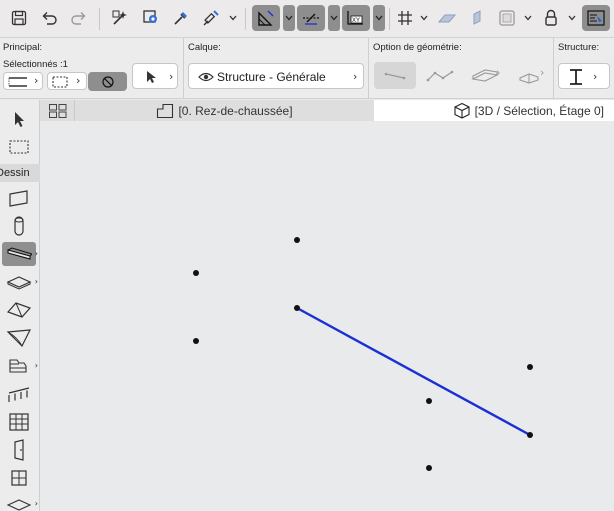 The width and height of the screenshot is (614, 511). What do you see at coordinates (20, 501) in the screenshot?
I see `skylight-icon: ›` at bounding box center [20, 501].